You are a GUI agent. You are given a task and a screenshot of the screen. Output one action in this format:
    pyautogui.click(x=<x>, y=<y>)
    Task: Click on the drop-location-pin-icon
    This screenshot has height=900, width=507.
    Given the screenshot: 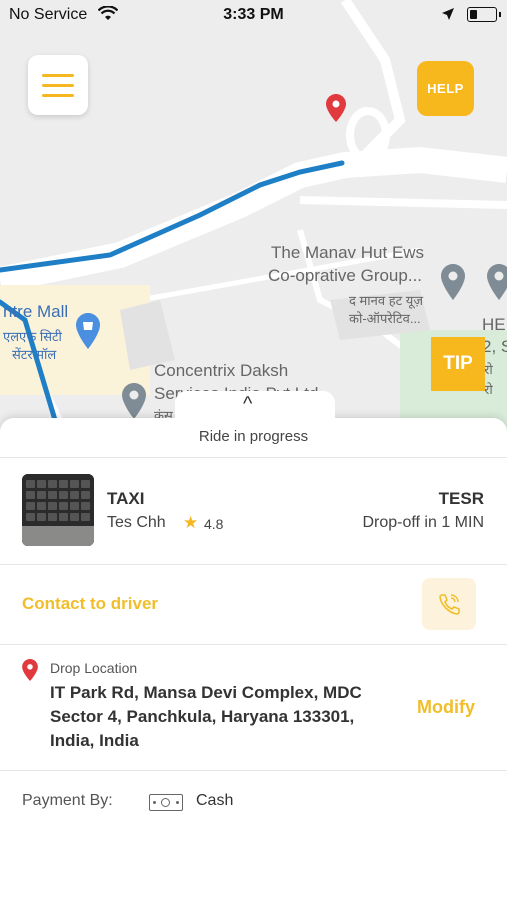 What is the action you would take?
    pyautogui.click(x=30, y=672)
    